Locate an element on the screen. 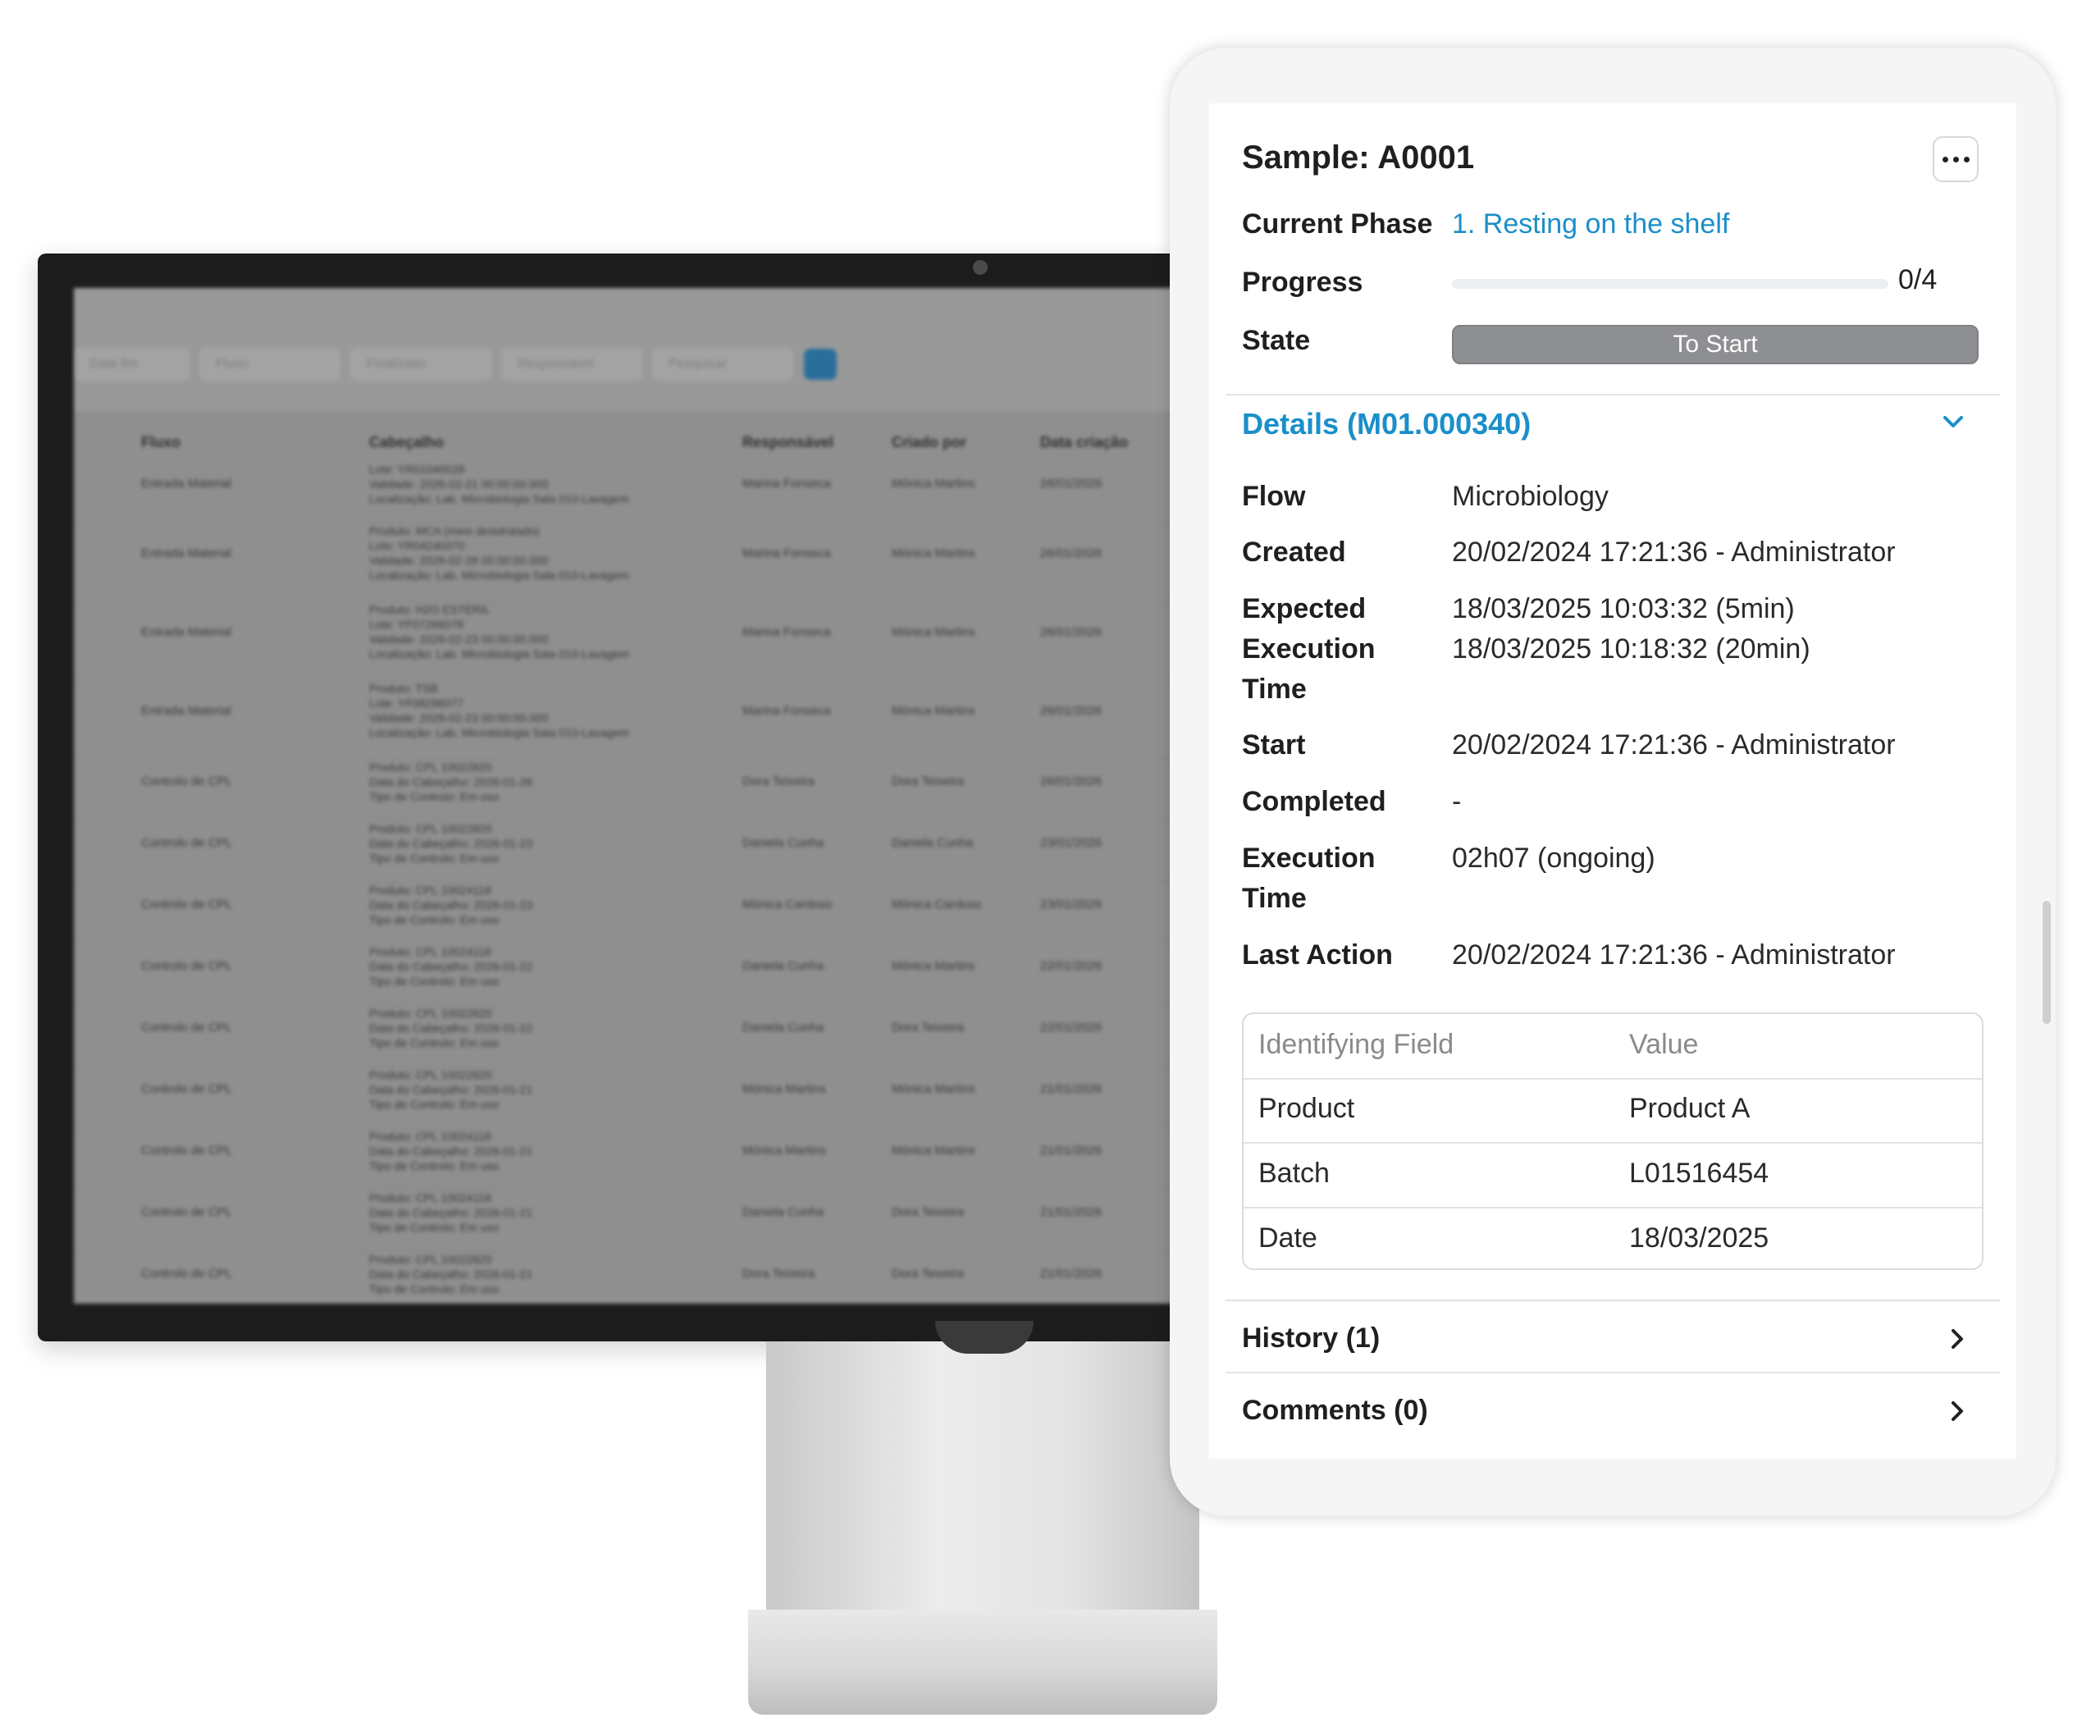 This screenshot has width=2100, height=1736. details-section-toggle: Details (M01.000340) is located at coordinates (1386, 424).